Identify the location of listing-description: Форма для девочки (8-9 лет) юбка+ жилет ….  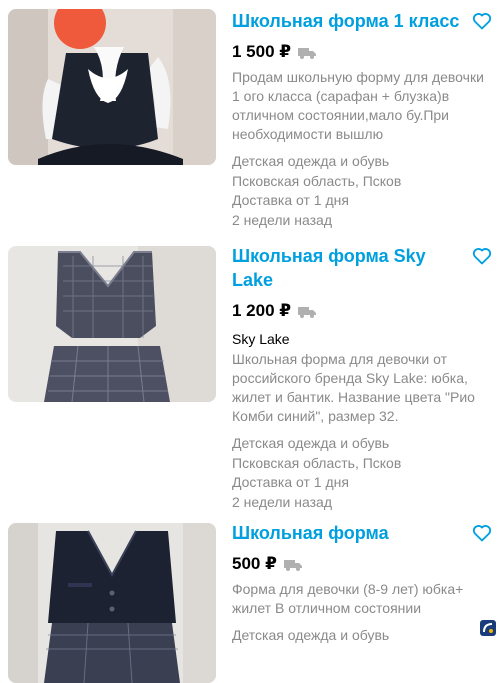
(348, 598).